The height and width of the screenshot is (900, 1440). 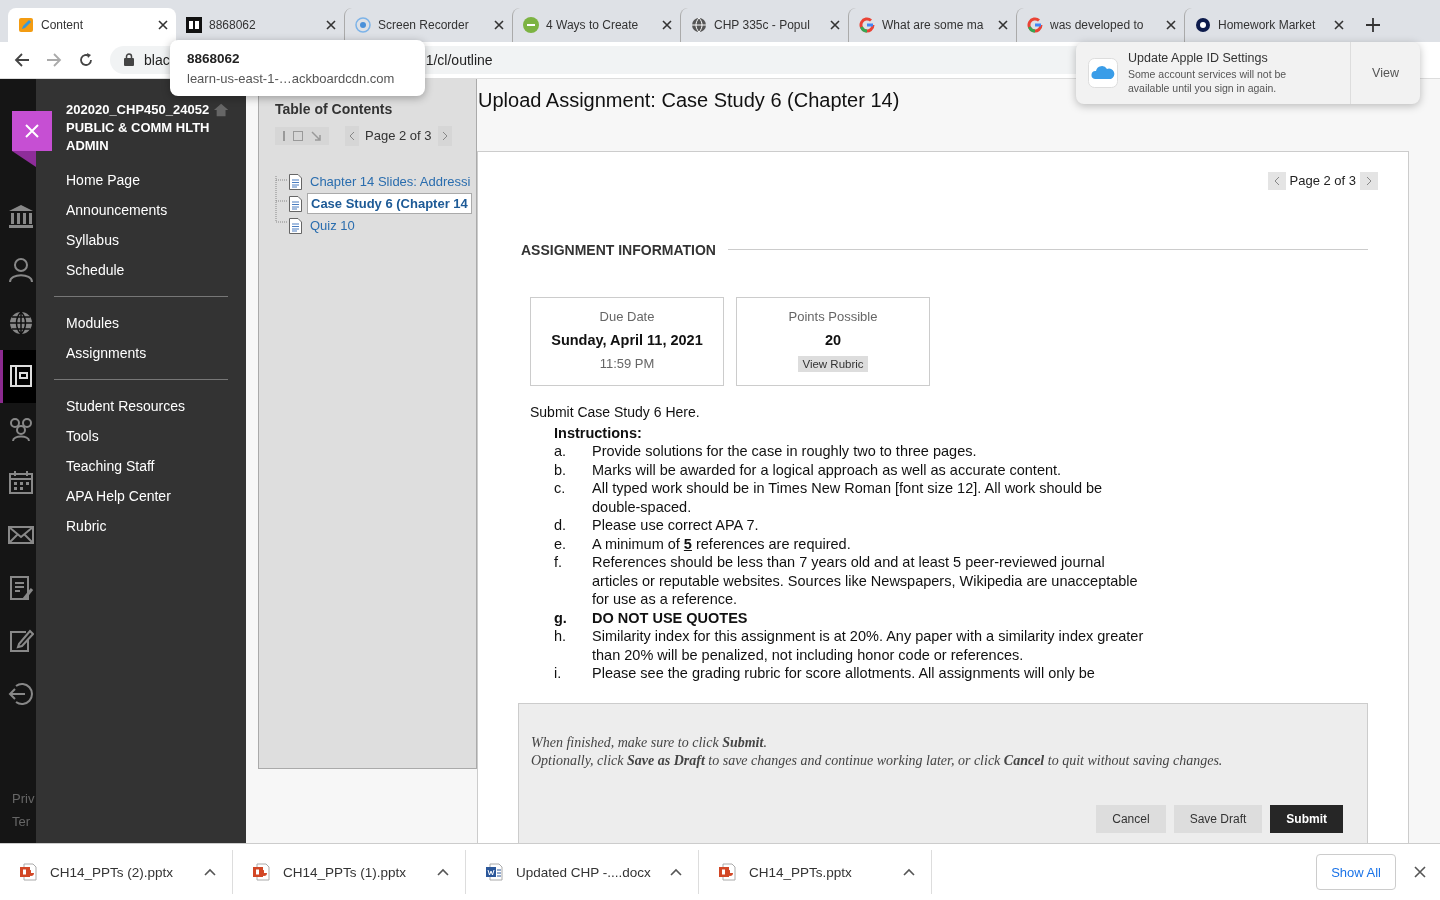 I want to click on menu-link: Teaching Staff, so click(x=147, y=465).